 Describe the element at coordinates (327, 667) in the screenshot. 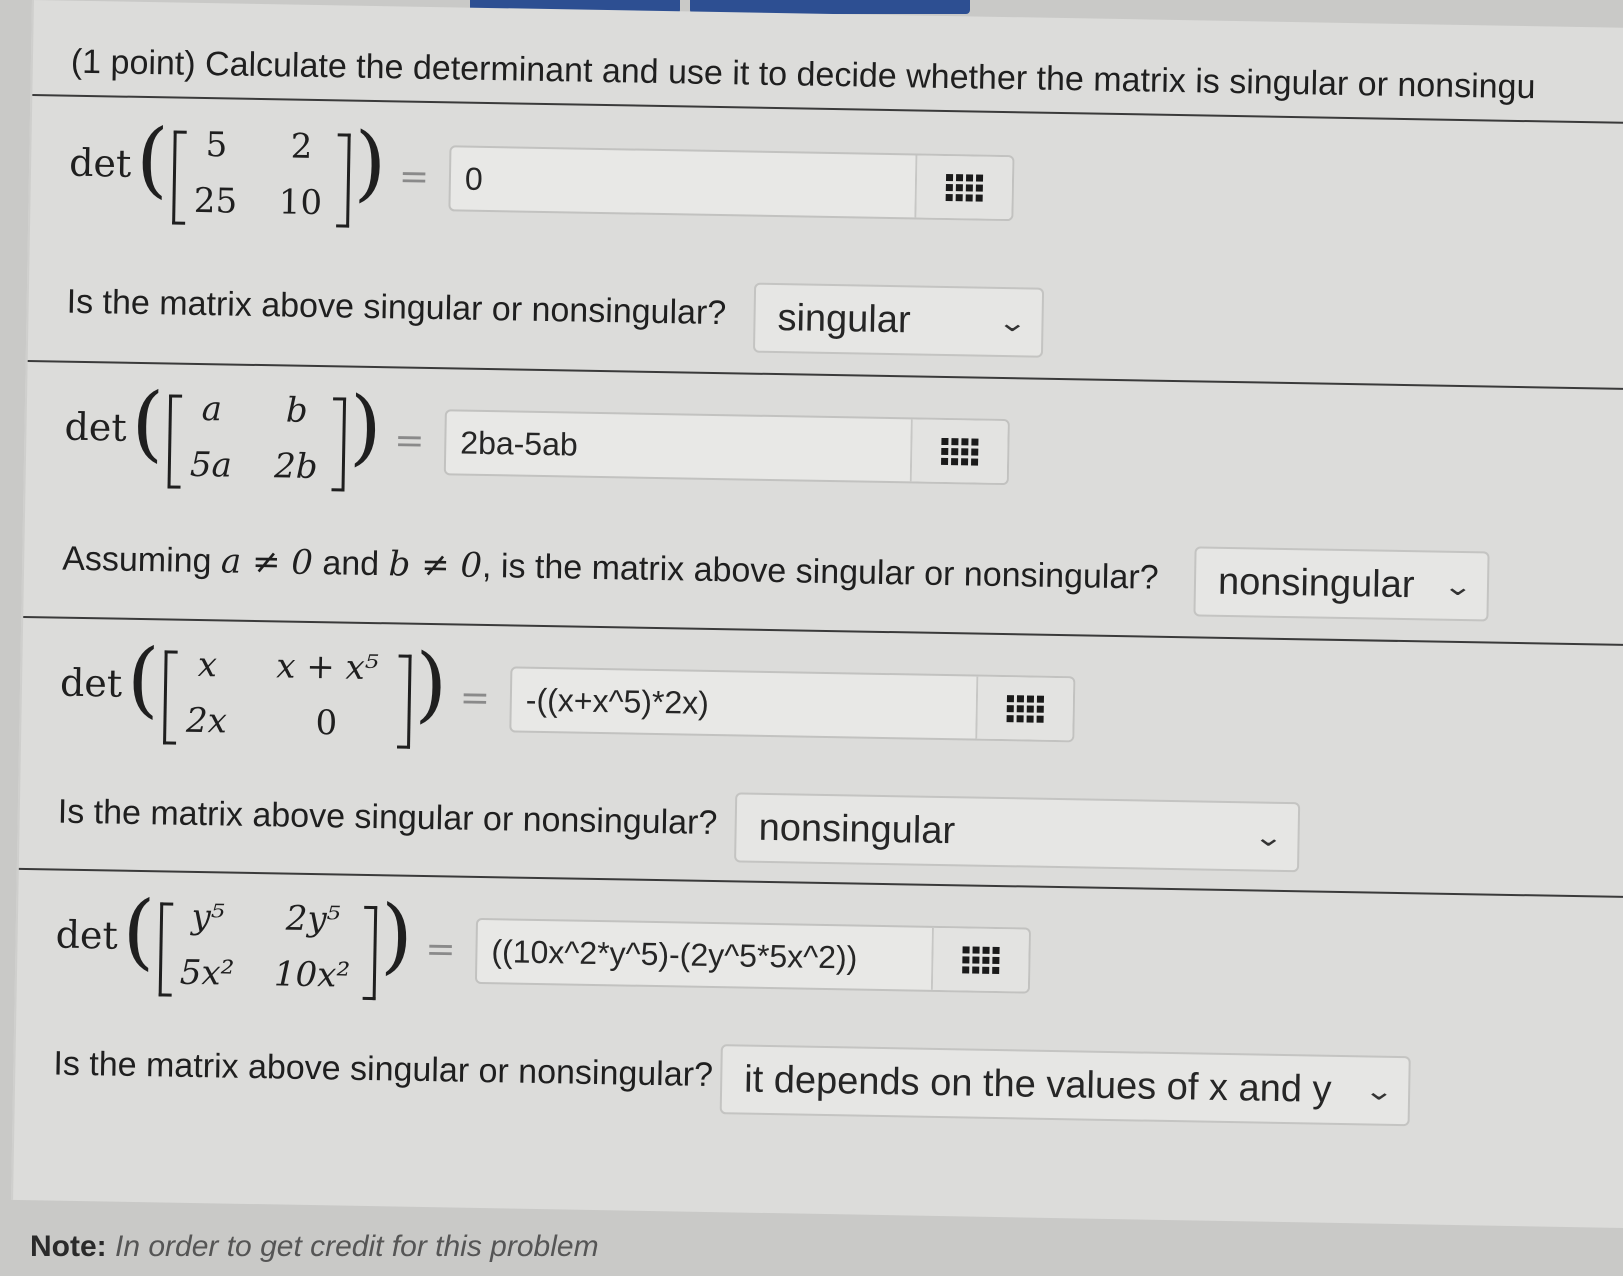

I see `matrix-cell: x + x⁵` at that location.